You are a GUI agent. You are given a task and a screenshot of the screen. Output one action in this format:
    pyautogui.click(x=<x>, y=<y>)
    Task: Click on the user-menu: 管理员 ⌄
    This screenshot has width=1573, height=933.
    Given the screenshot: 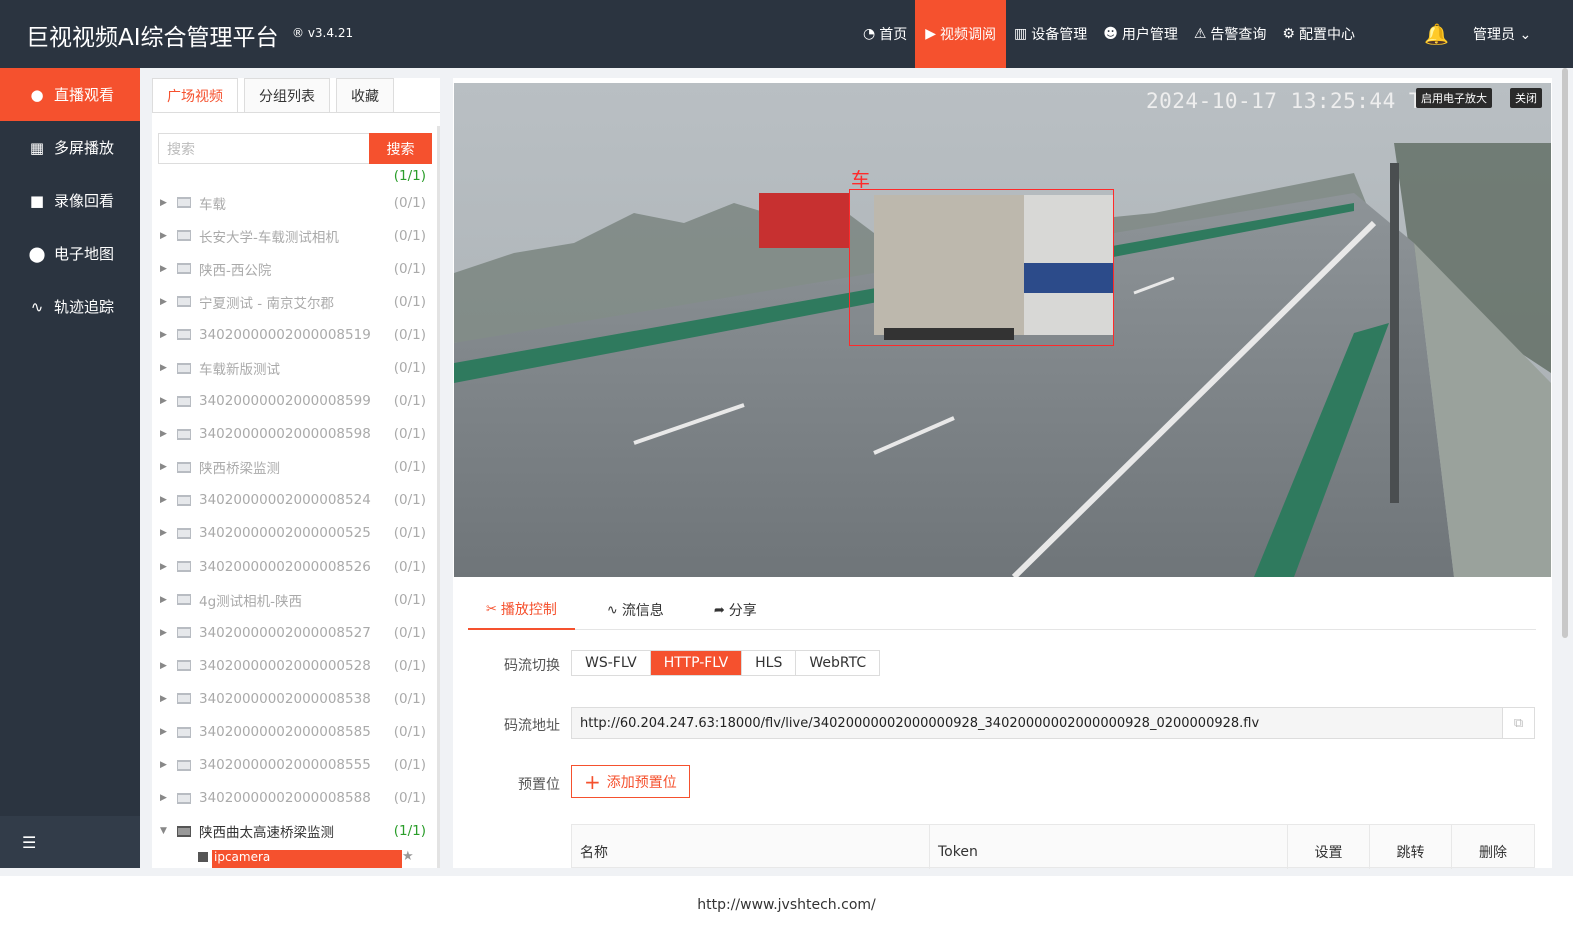 What is the action you would take?
    pyautogui.click(x=1502, y=34)
    